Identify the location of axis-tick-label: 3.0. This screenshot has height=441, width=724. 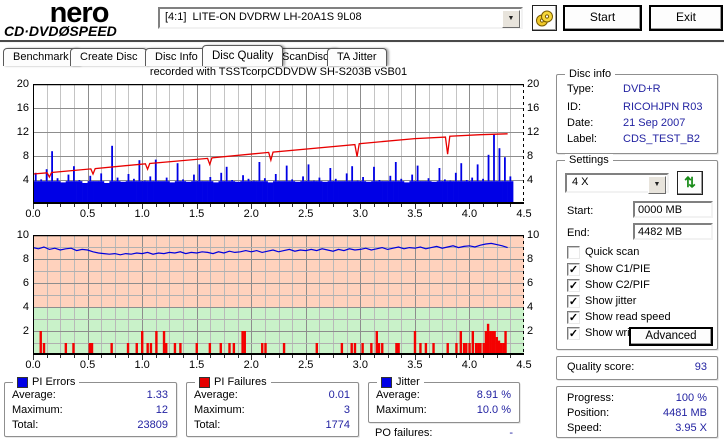
(360, 365).